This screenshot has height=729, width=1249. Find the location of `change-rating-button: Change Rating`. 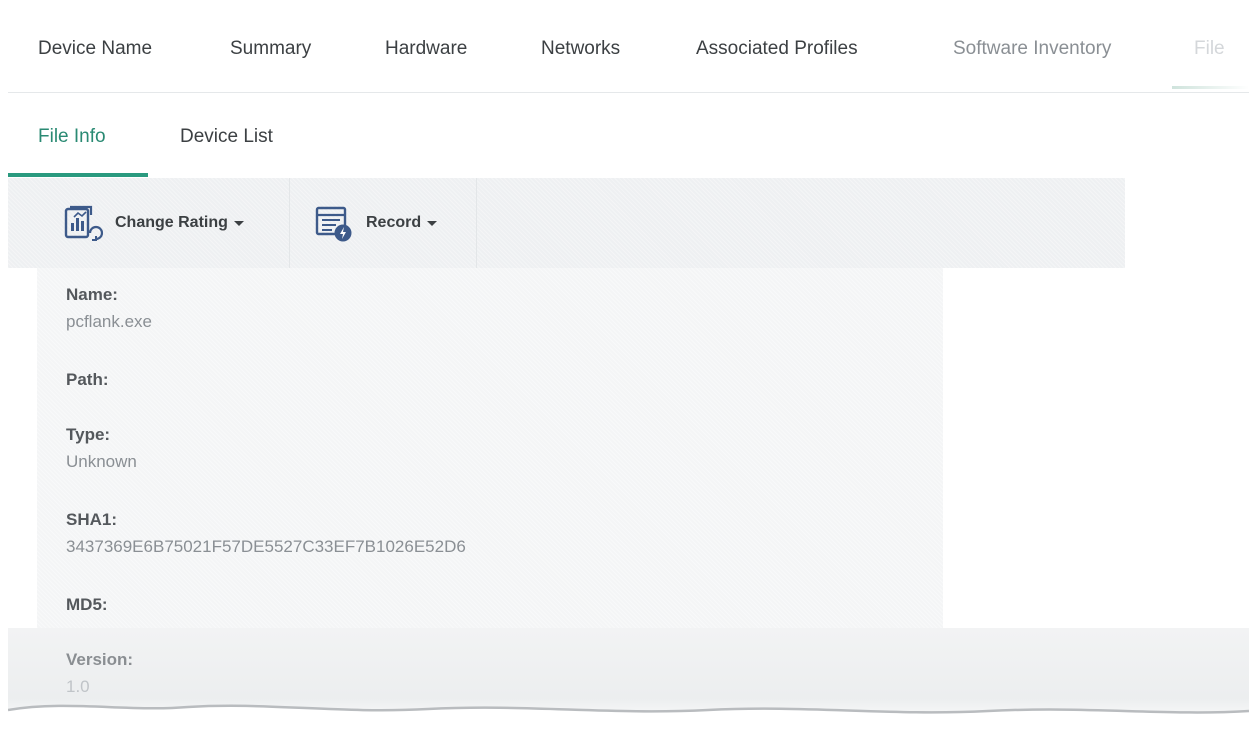

change-rating-button: Change Rating is located at coordinates (149, 223).